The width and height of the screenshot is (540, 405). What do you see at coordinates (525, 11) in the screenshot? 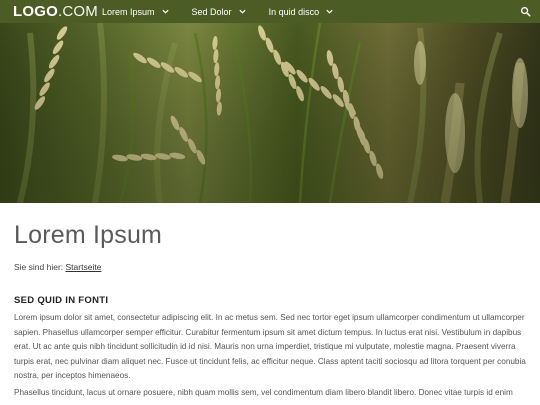
I see `search-icon` at bounding box center [525, 11].